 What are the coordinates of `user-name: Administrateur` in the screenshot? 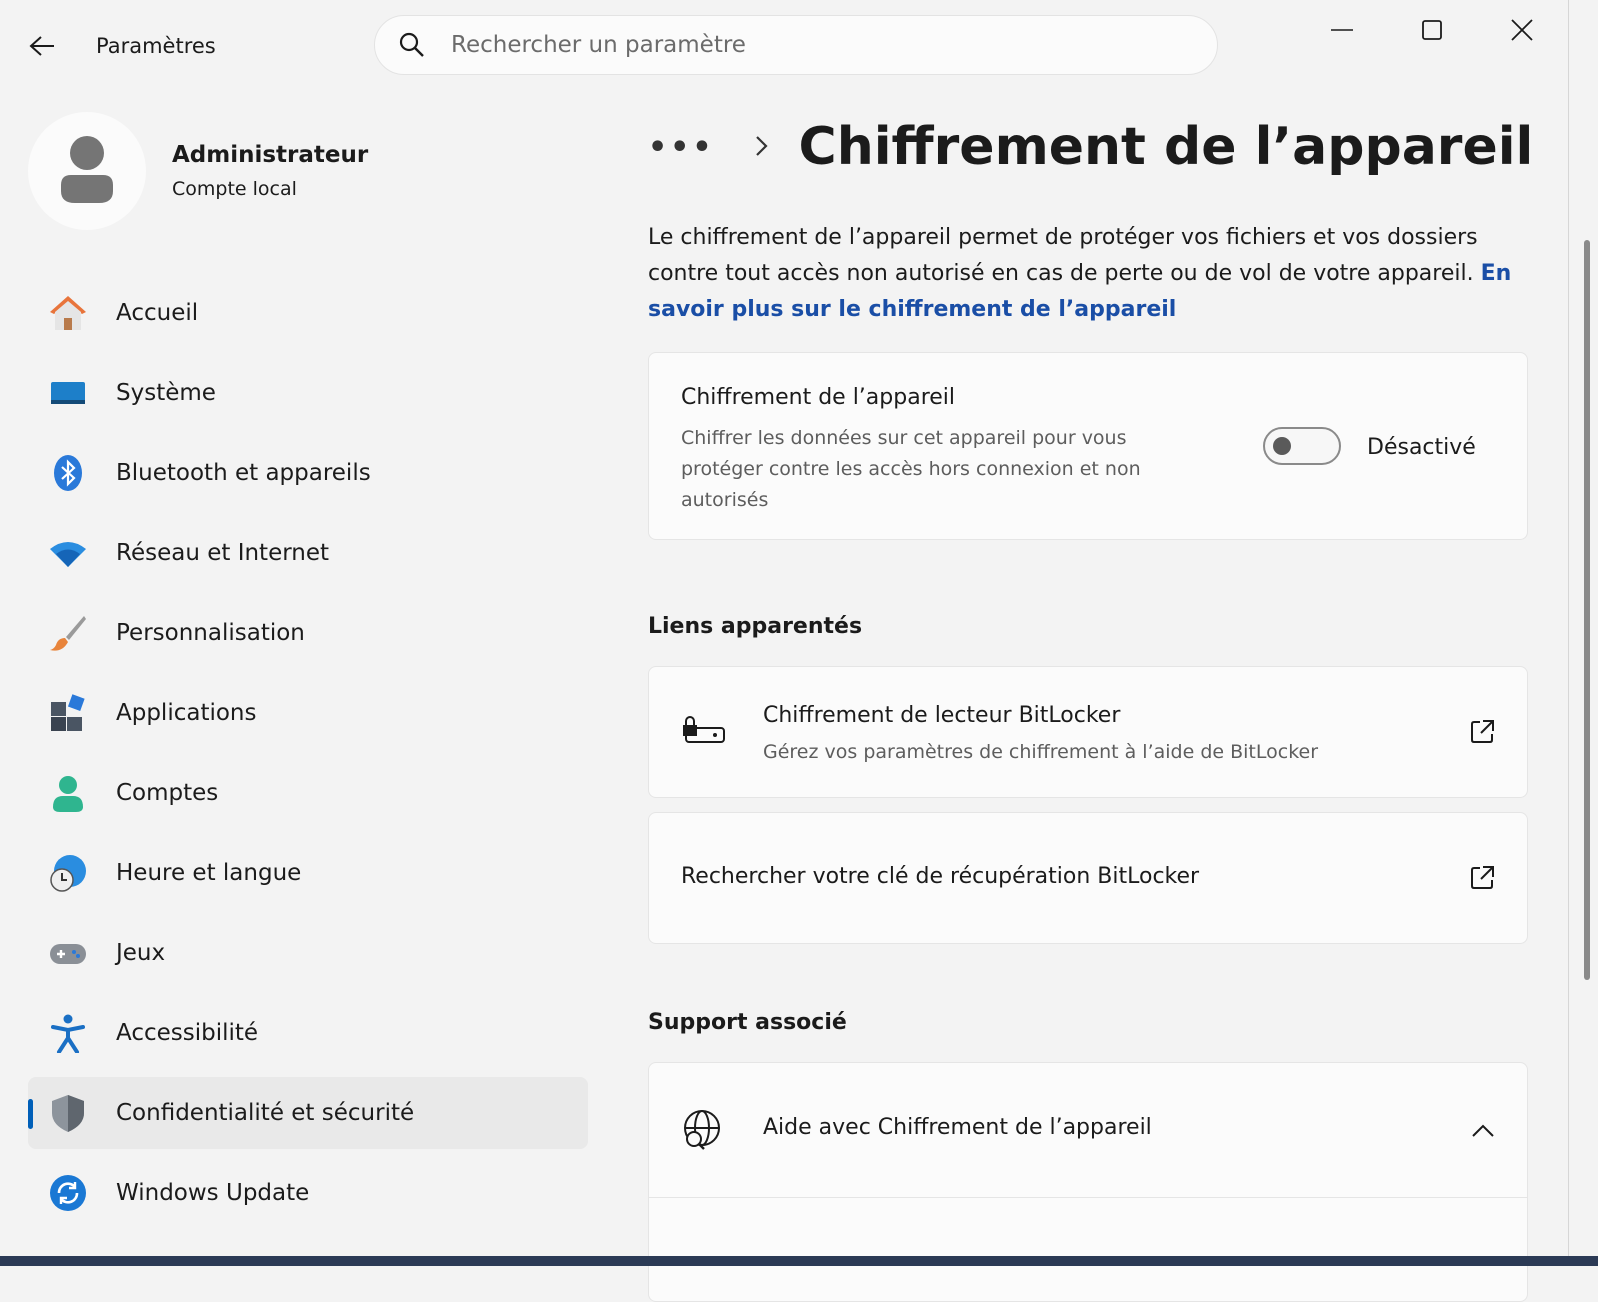 It's located at (270, 155).